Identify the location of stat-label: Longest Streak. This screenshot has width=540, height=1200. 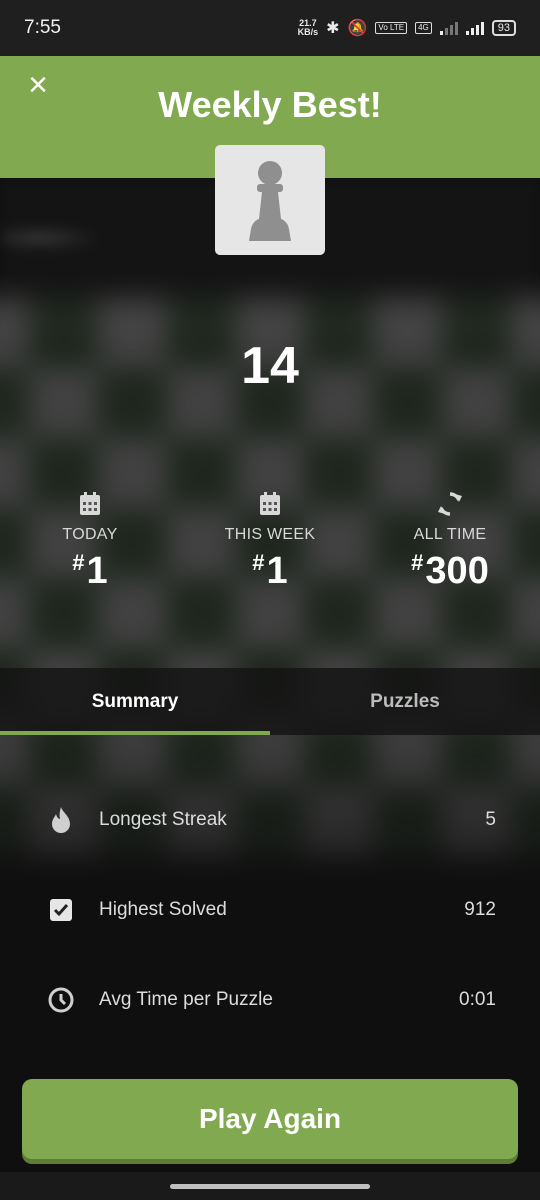
(163, 819).